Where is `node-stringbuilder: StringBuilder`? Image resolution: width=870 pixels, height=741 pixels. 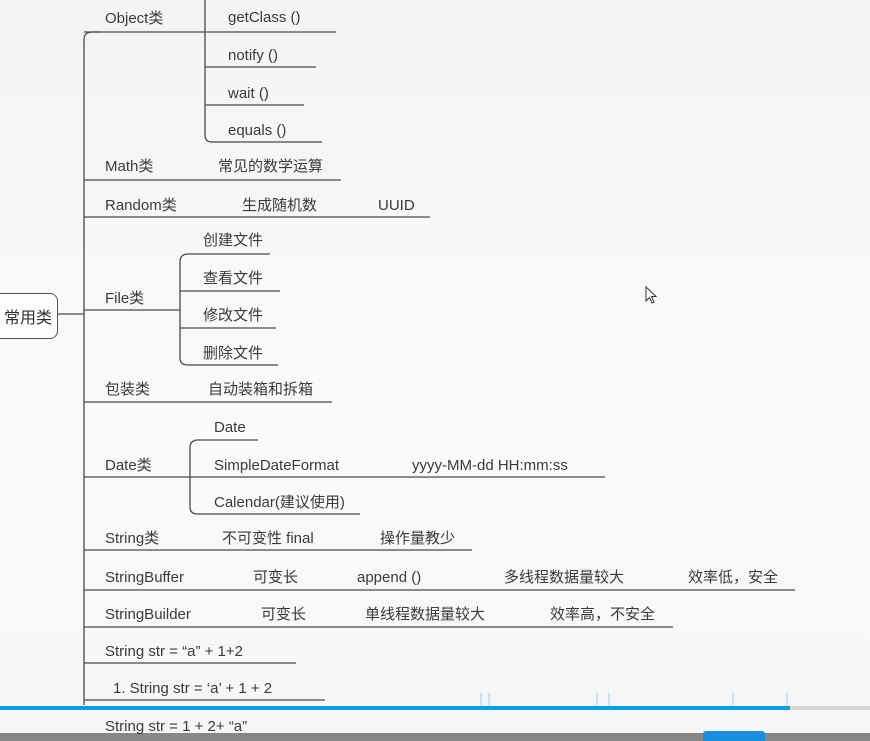 node-stringbuilder: StringBuilder is located at coordinates (148, 615).